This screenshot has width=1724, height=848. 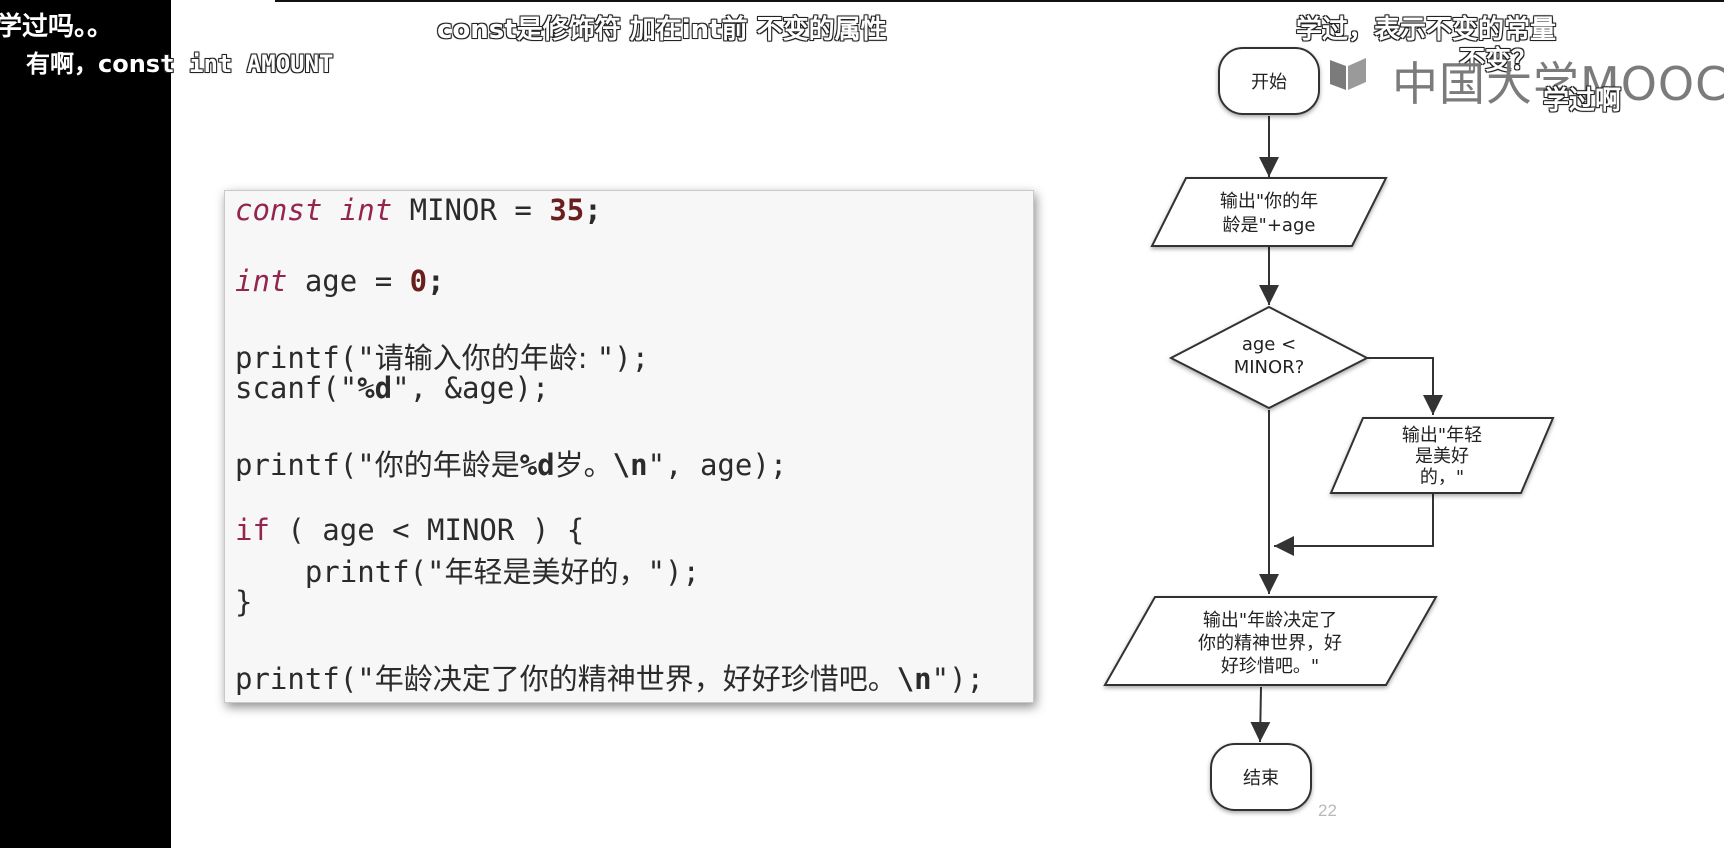 I want to click on flow-start-label: 开始, so click(x=1269, y=82).